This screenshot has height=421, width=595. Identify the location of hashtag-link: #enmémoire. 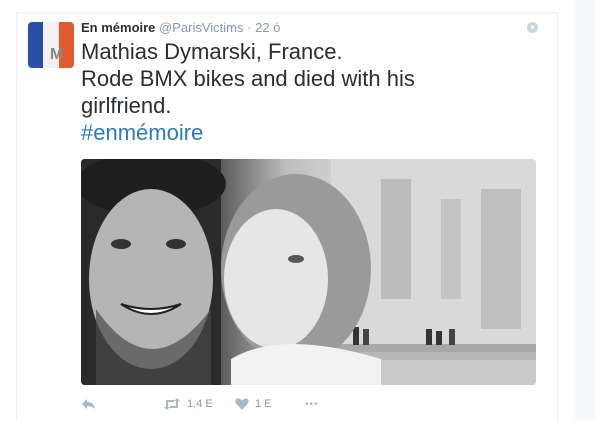
(301, 132).